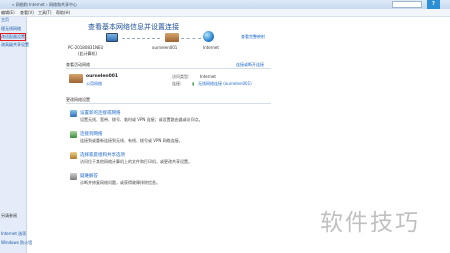 The image size is (450, 253). What do you see at coordinates (225, 84) in the screenshot?
I see `connections-link: 无线网络连接 (ournelen001)` at bounding box center [225, 84].